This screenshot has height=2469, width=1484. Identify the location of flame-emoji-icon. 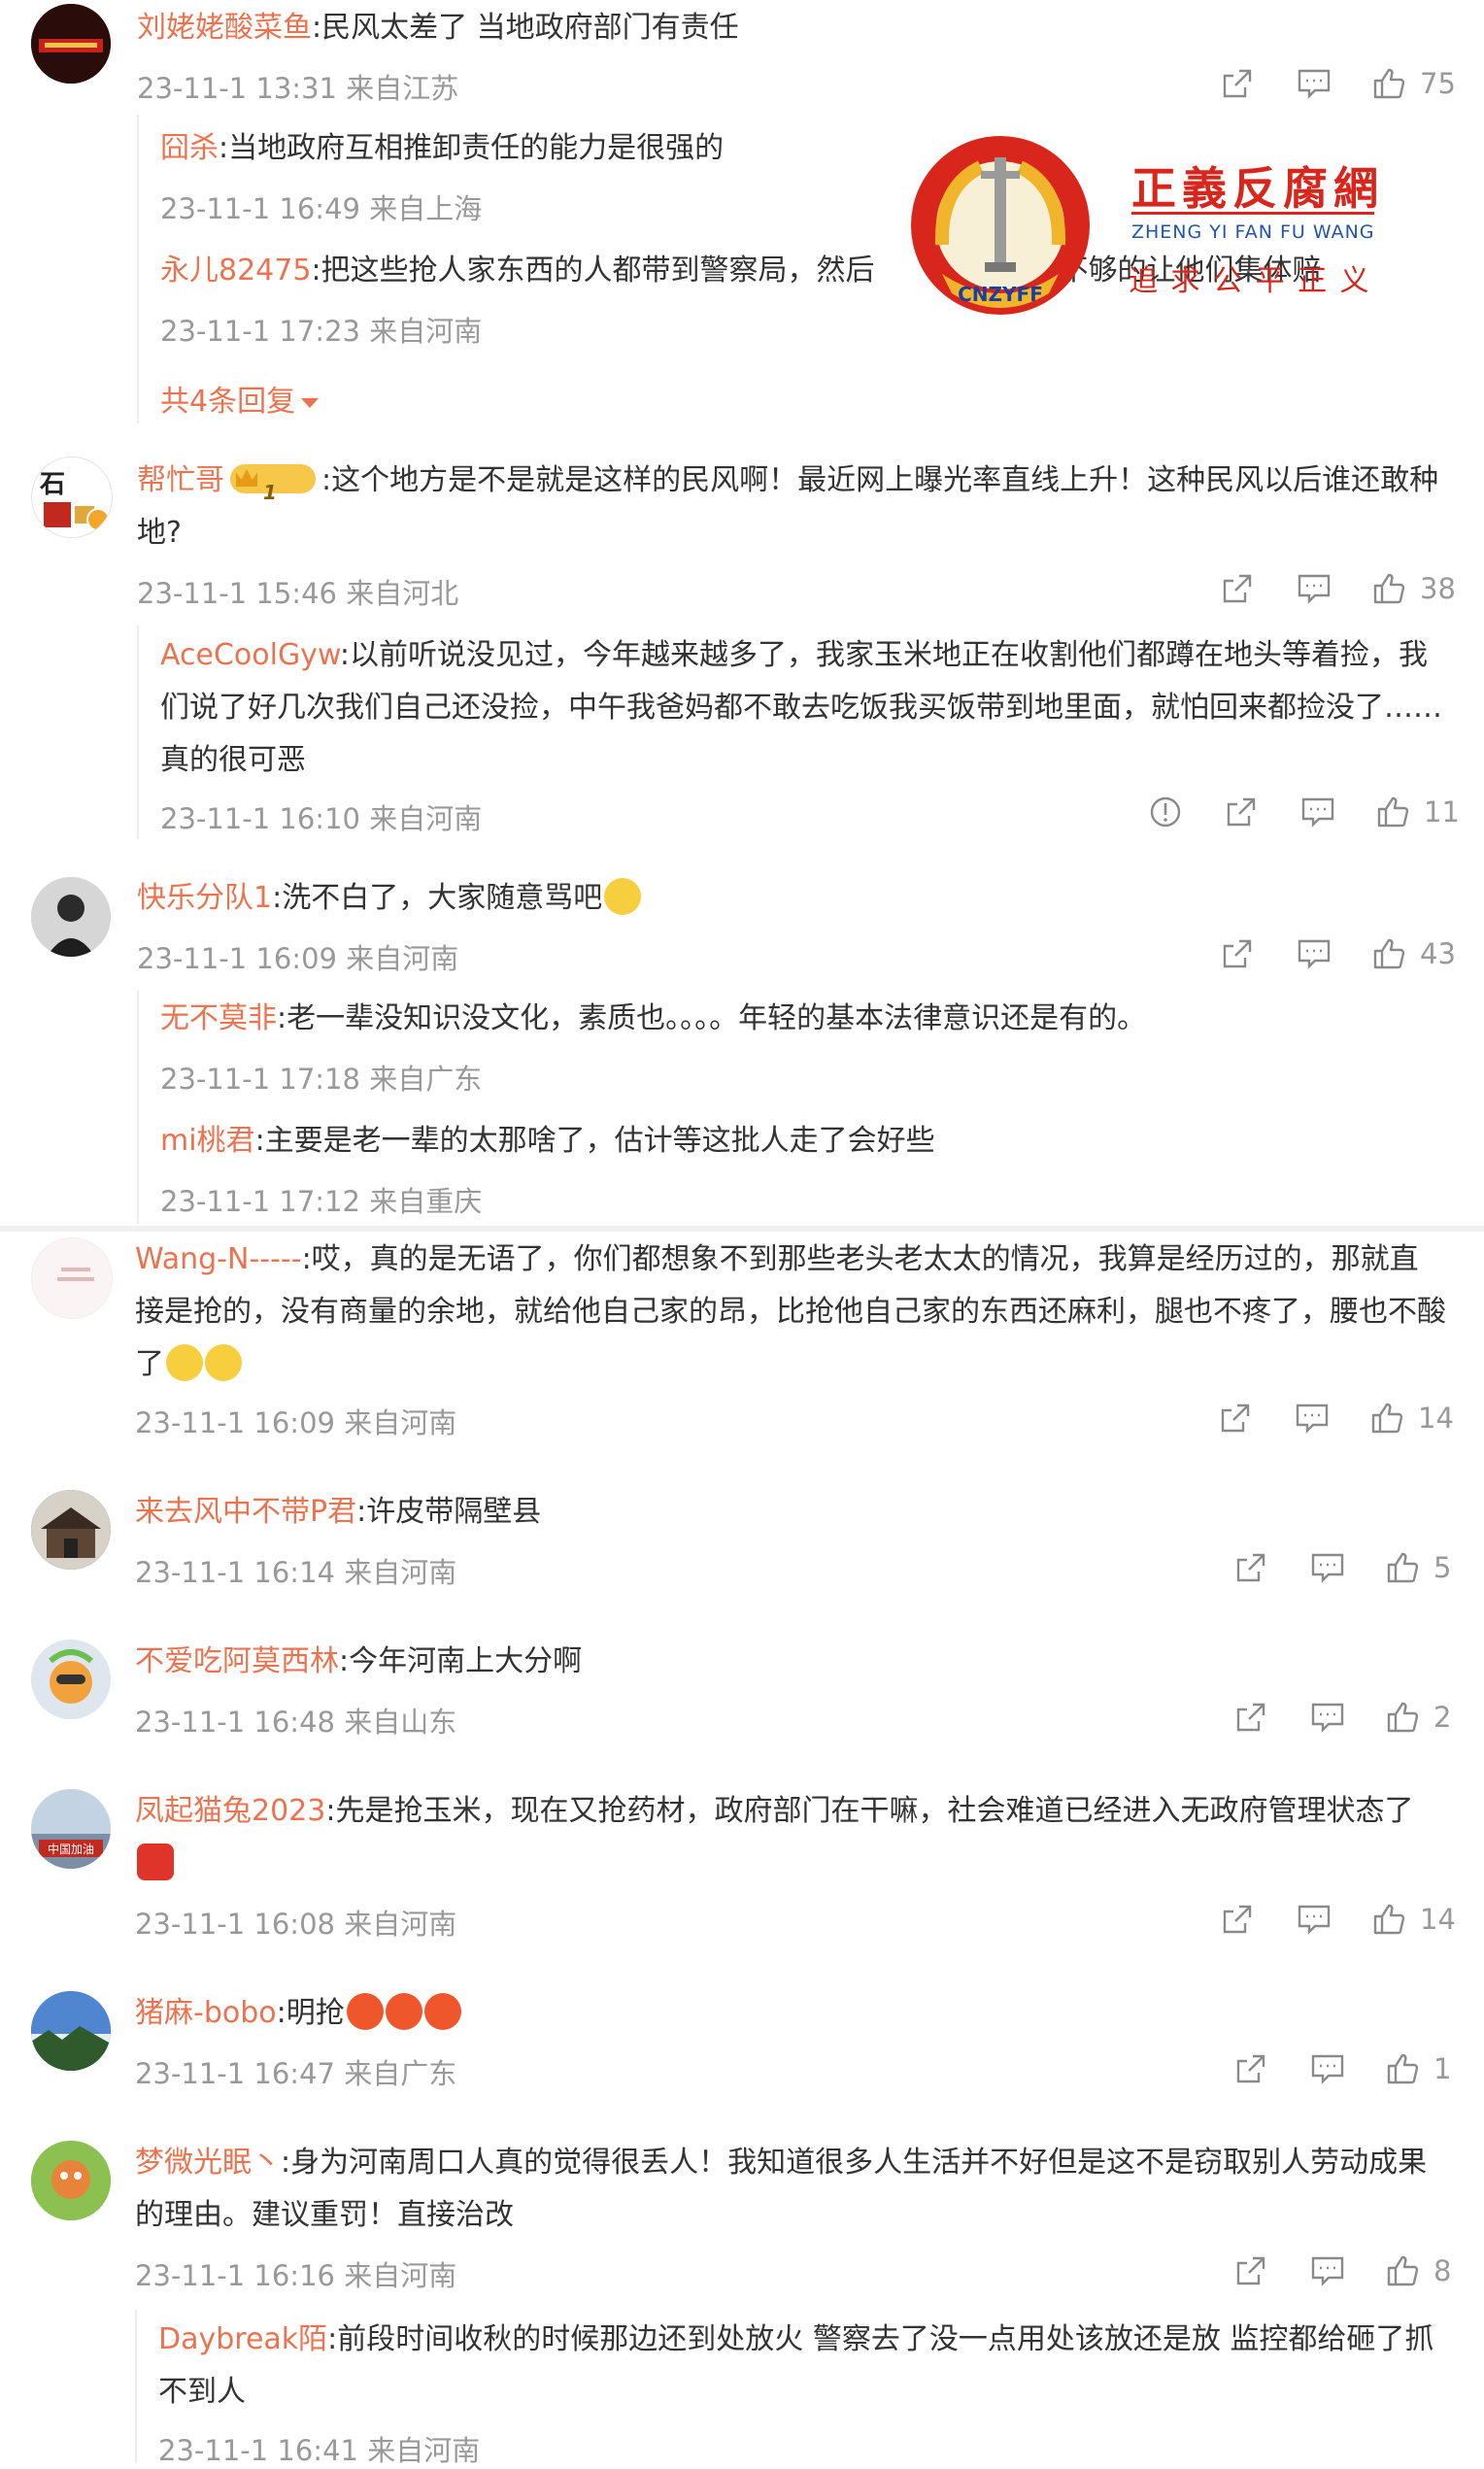
(155, 1861).